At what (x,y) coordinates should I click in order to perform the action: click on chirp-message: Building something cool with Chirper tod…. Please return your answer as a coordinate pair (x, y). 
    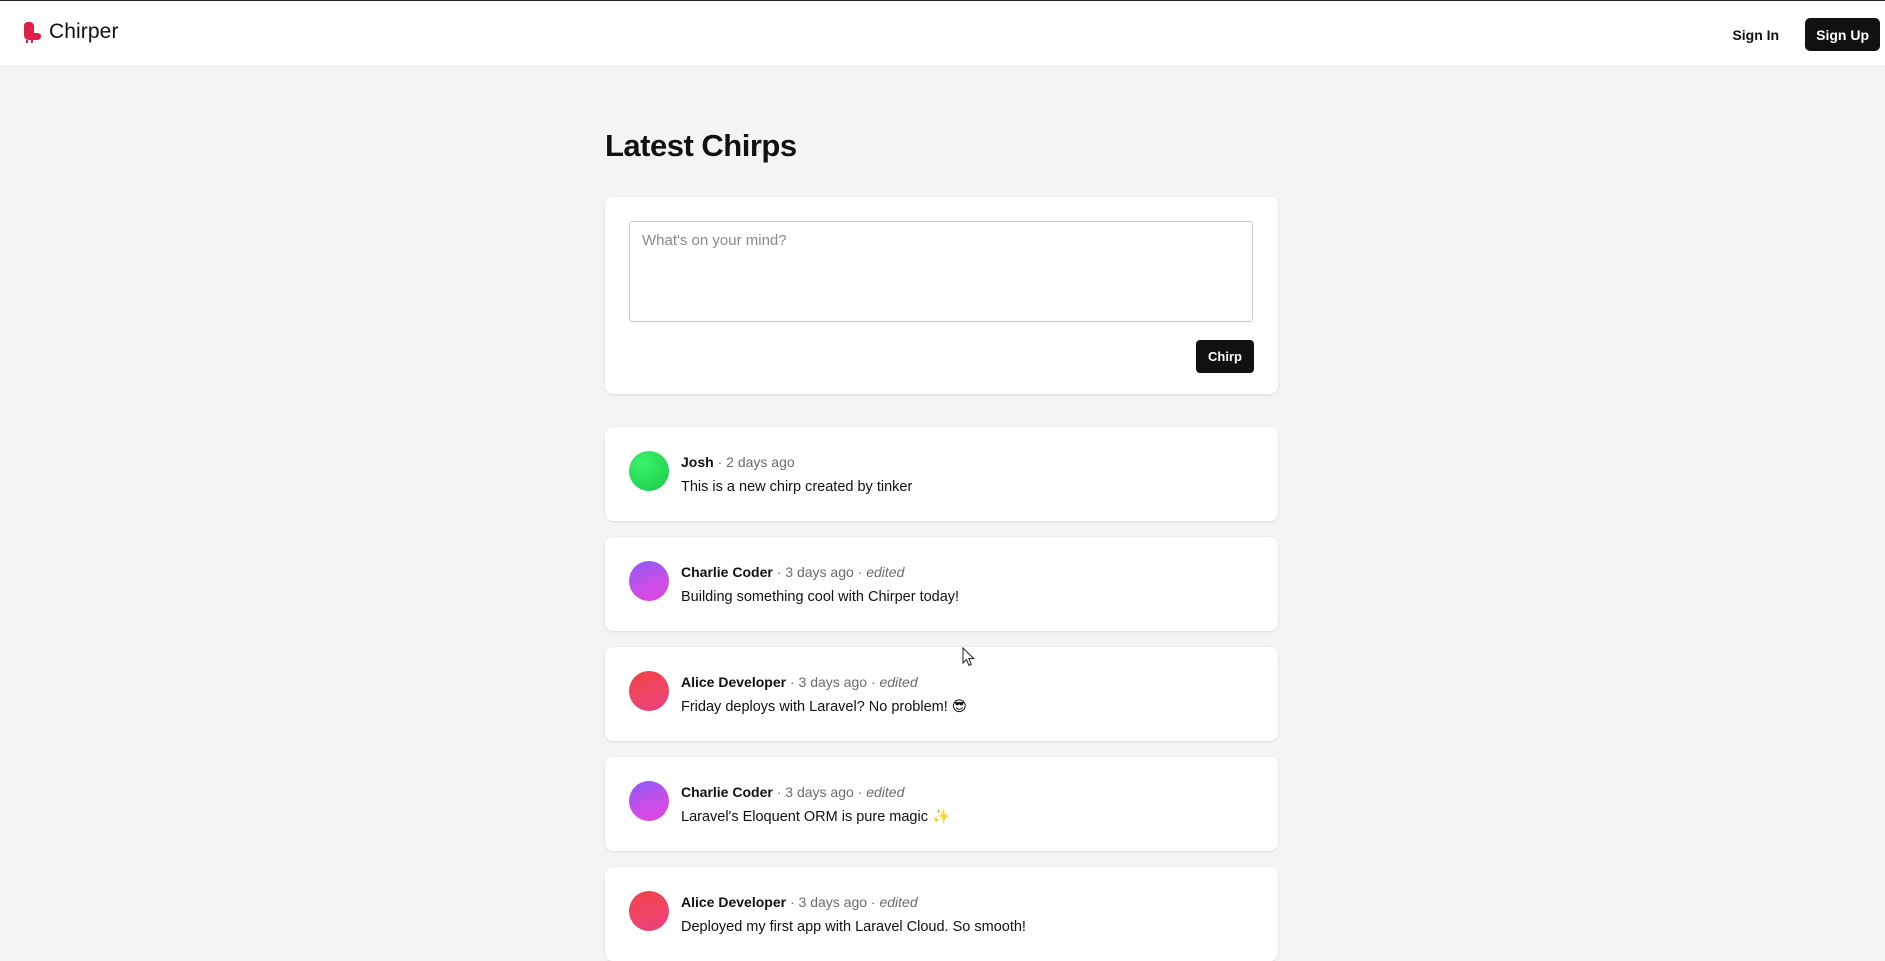
    Looking at the image, I should click on (820, 597).